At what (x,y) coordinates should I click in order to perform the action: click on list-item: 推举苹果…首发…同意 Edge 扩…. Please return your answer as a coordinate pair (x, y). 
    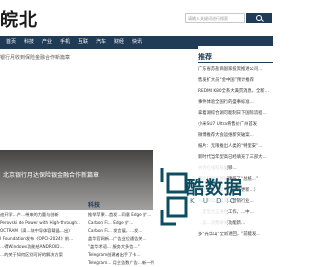
    Looking at the image, I should click on (121, 215).